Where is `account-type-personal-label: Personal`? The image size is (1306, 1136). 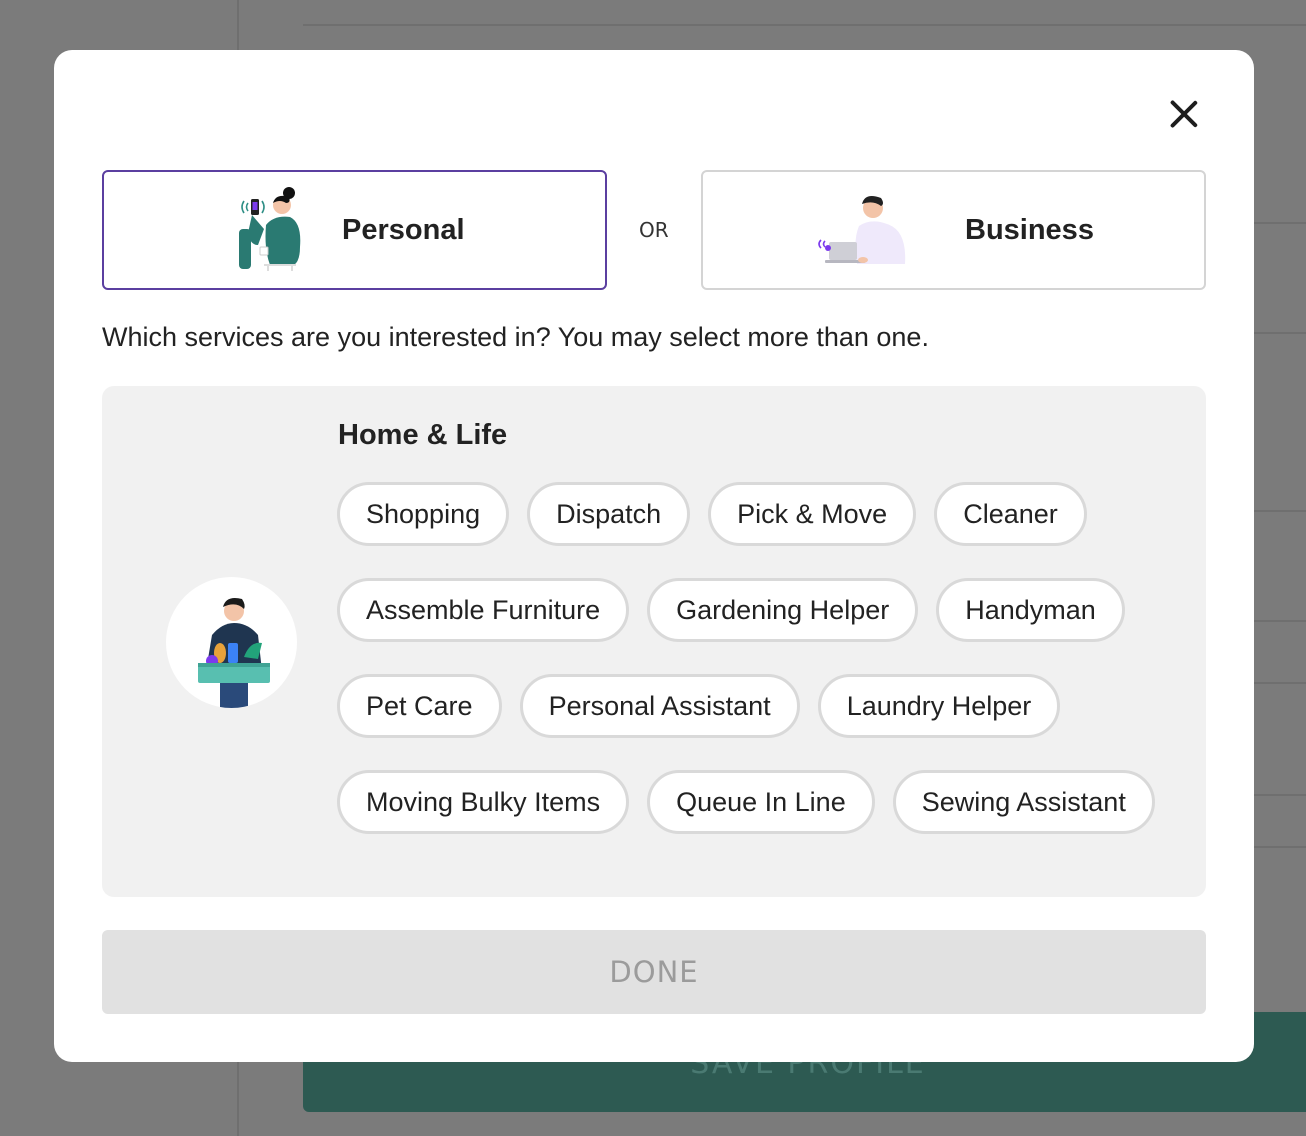 account-type-personal-label: Personal is located at coordinates (403, 229).